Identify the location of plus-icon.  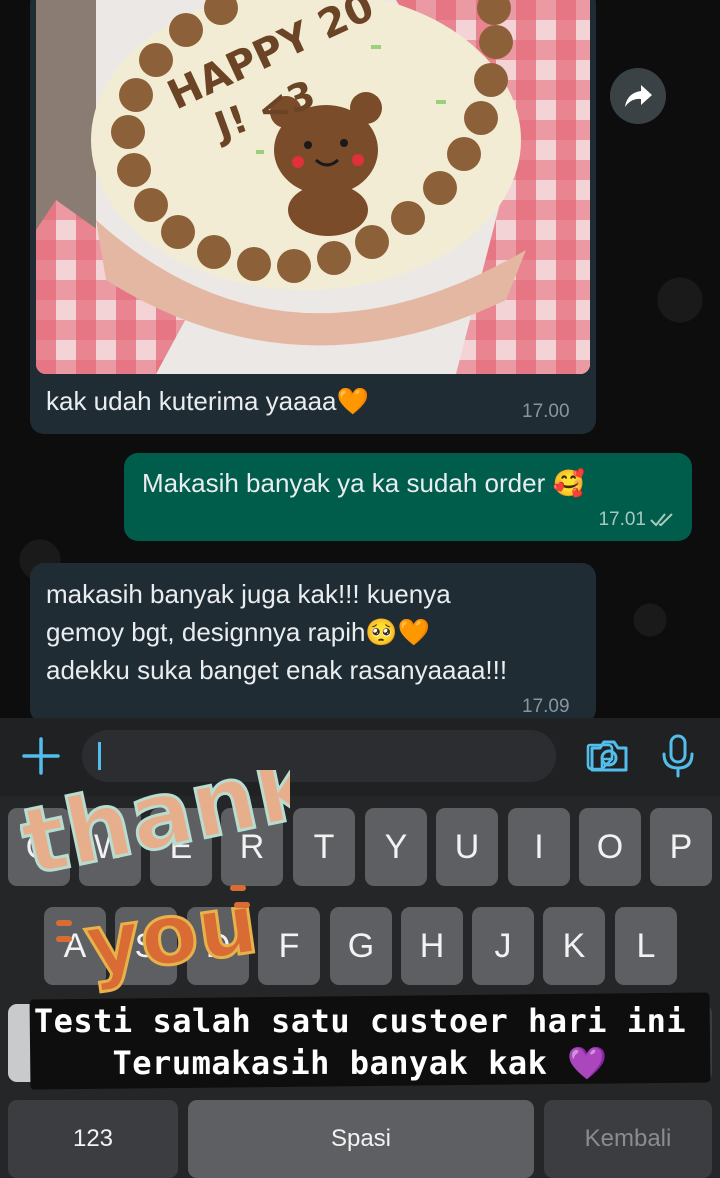
(41, 756).